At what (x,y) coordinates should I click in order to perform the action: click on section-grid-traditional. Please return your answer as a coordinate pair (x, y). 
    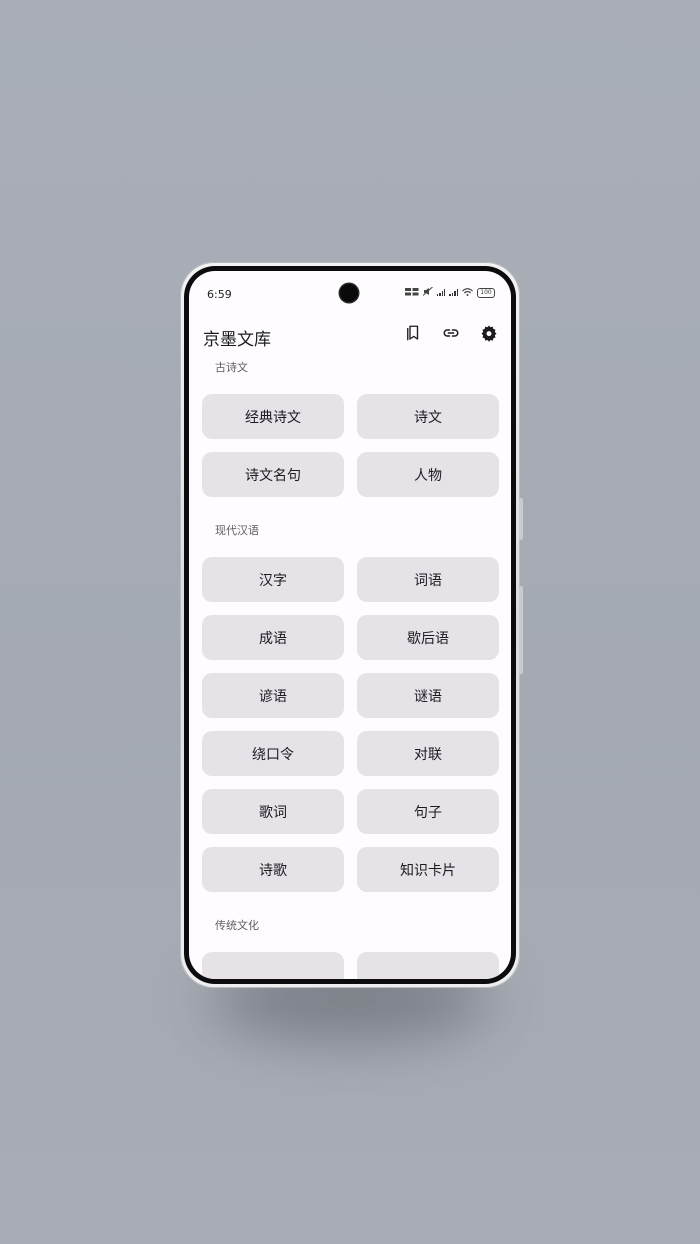
    Looking at the image, I should click on (356, 965).